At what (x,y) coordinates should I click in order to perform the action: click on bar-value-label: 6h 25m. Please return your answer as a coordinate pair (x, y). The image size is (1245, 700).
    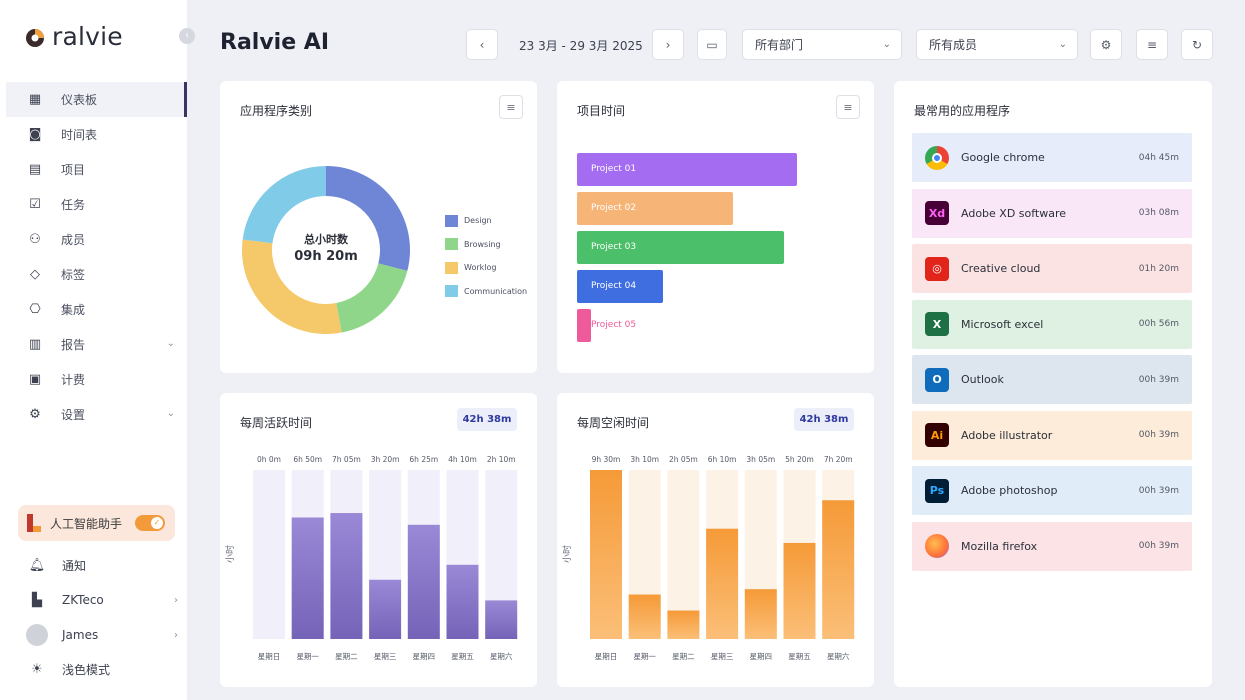
    Looking at the image, I should click on (423, 459).